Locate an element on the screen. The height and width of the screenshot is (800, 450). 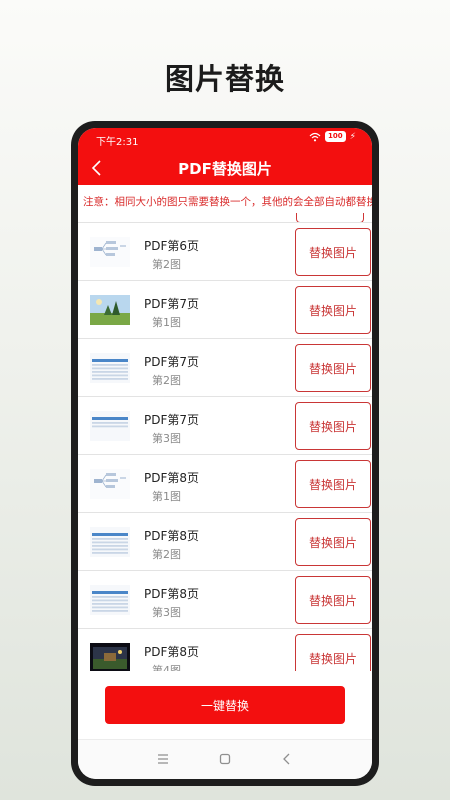
promo-title: 图片替换 is located at coordinates (224, 79).